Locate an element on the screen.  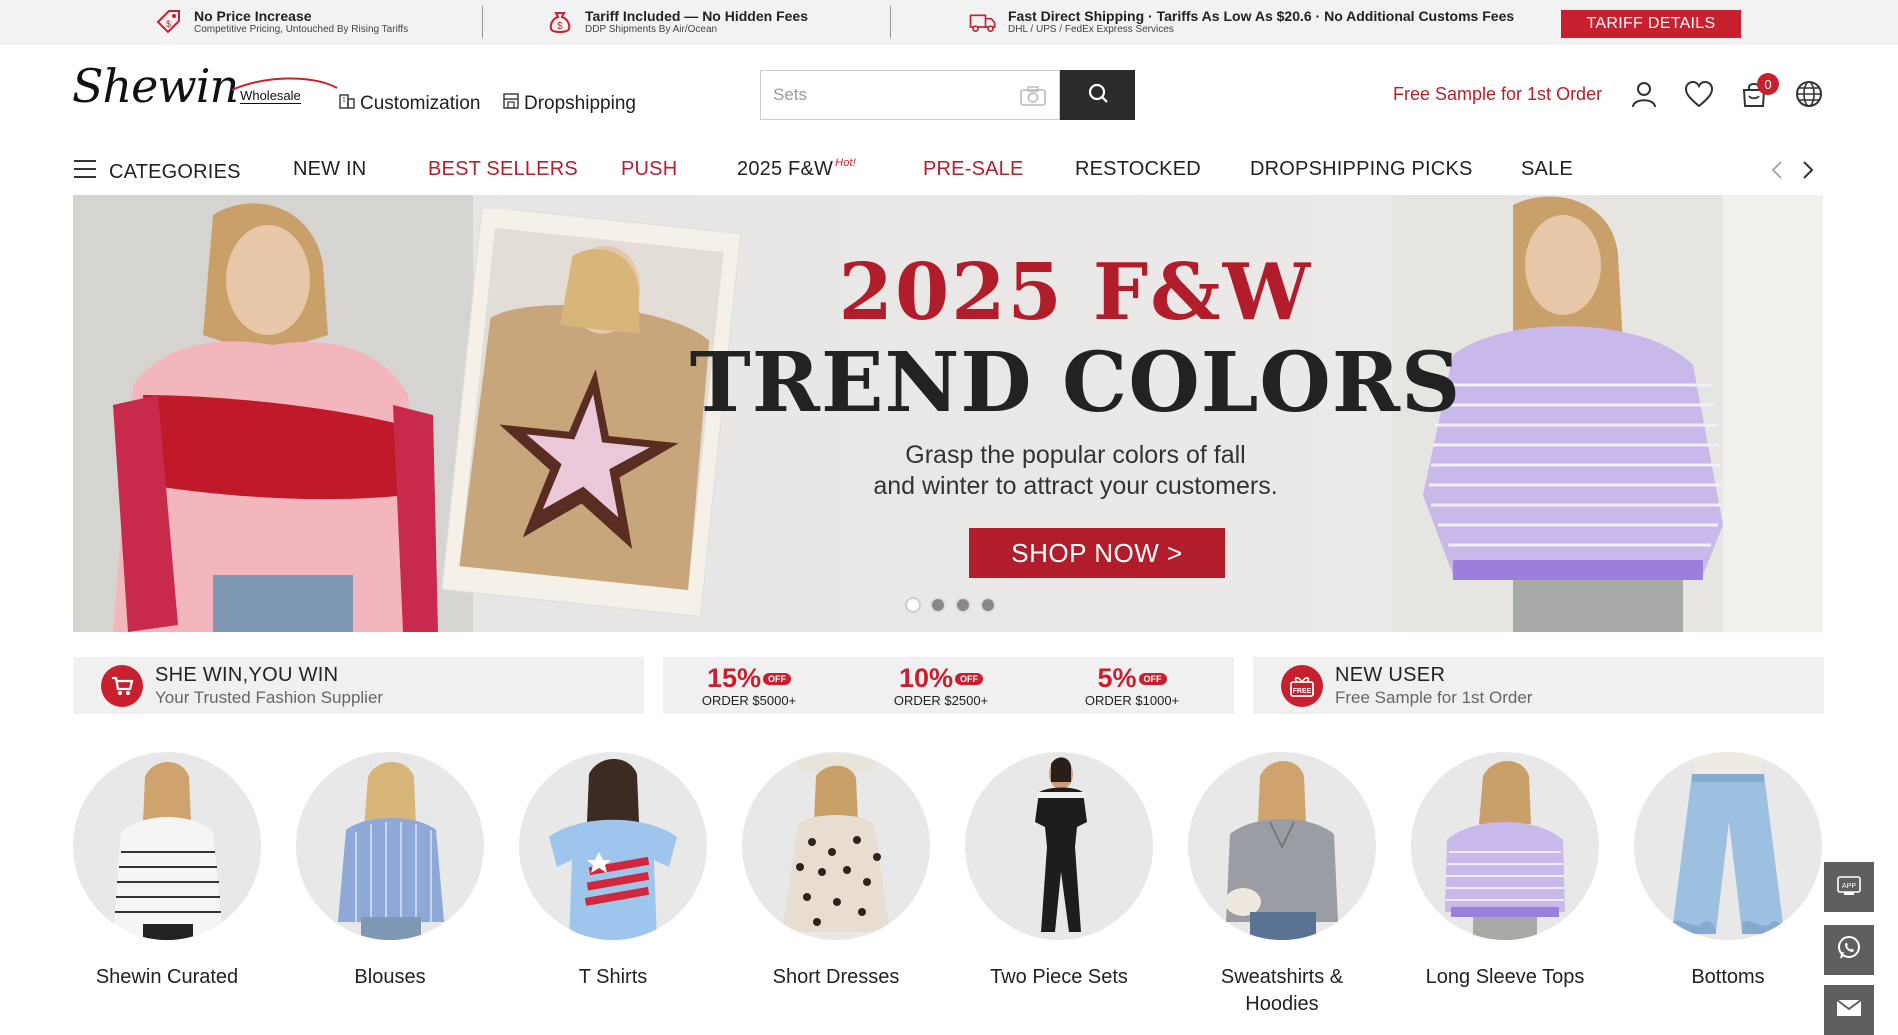
category-shewin-curated: Shewin Curated is located at coordinates (167, 871).